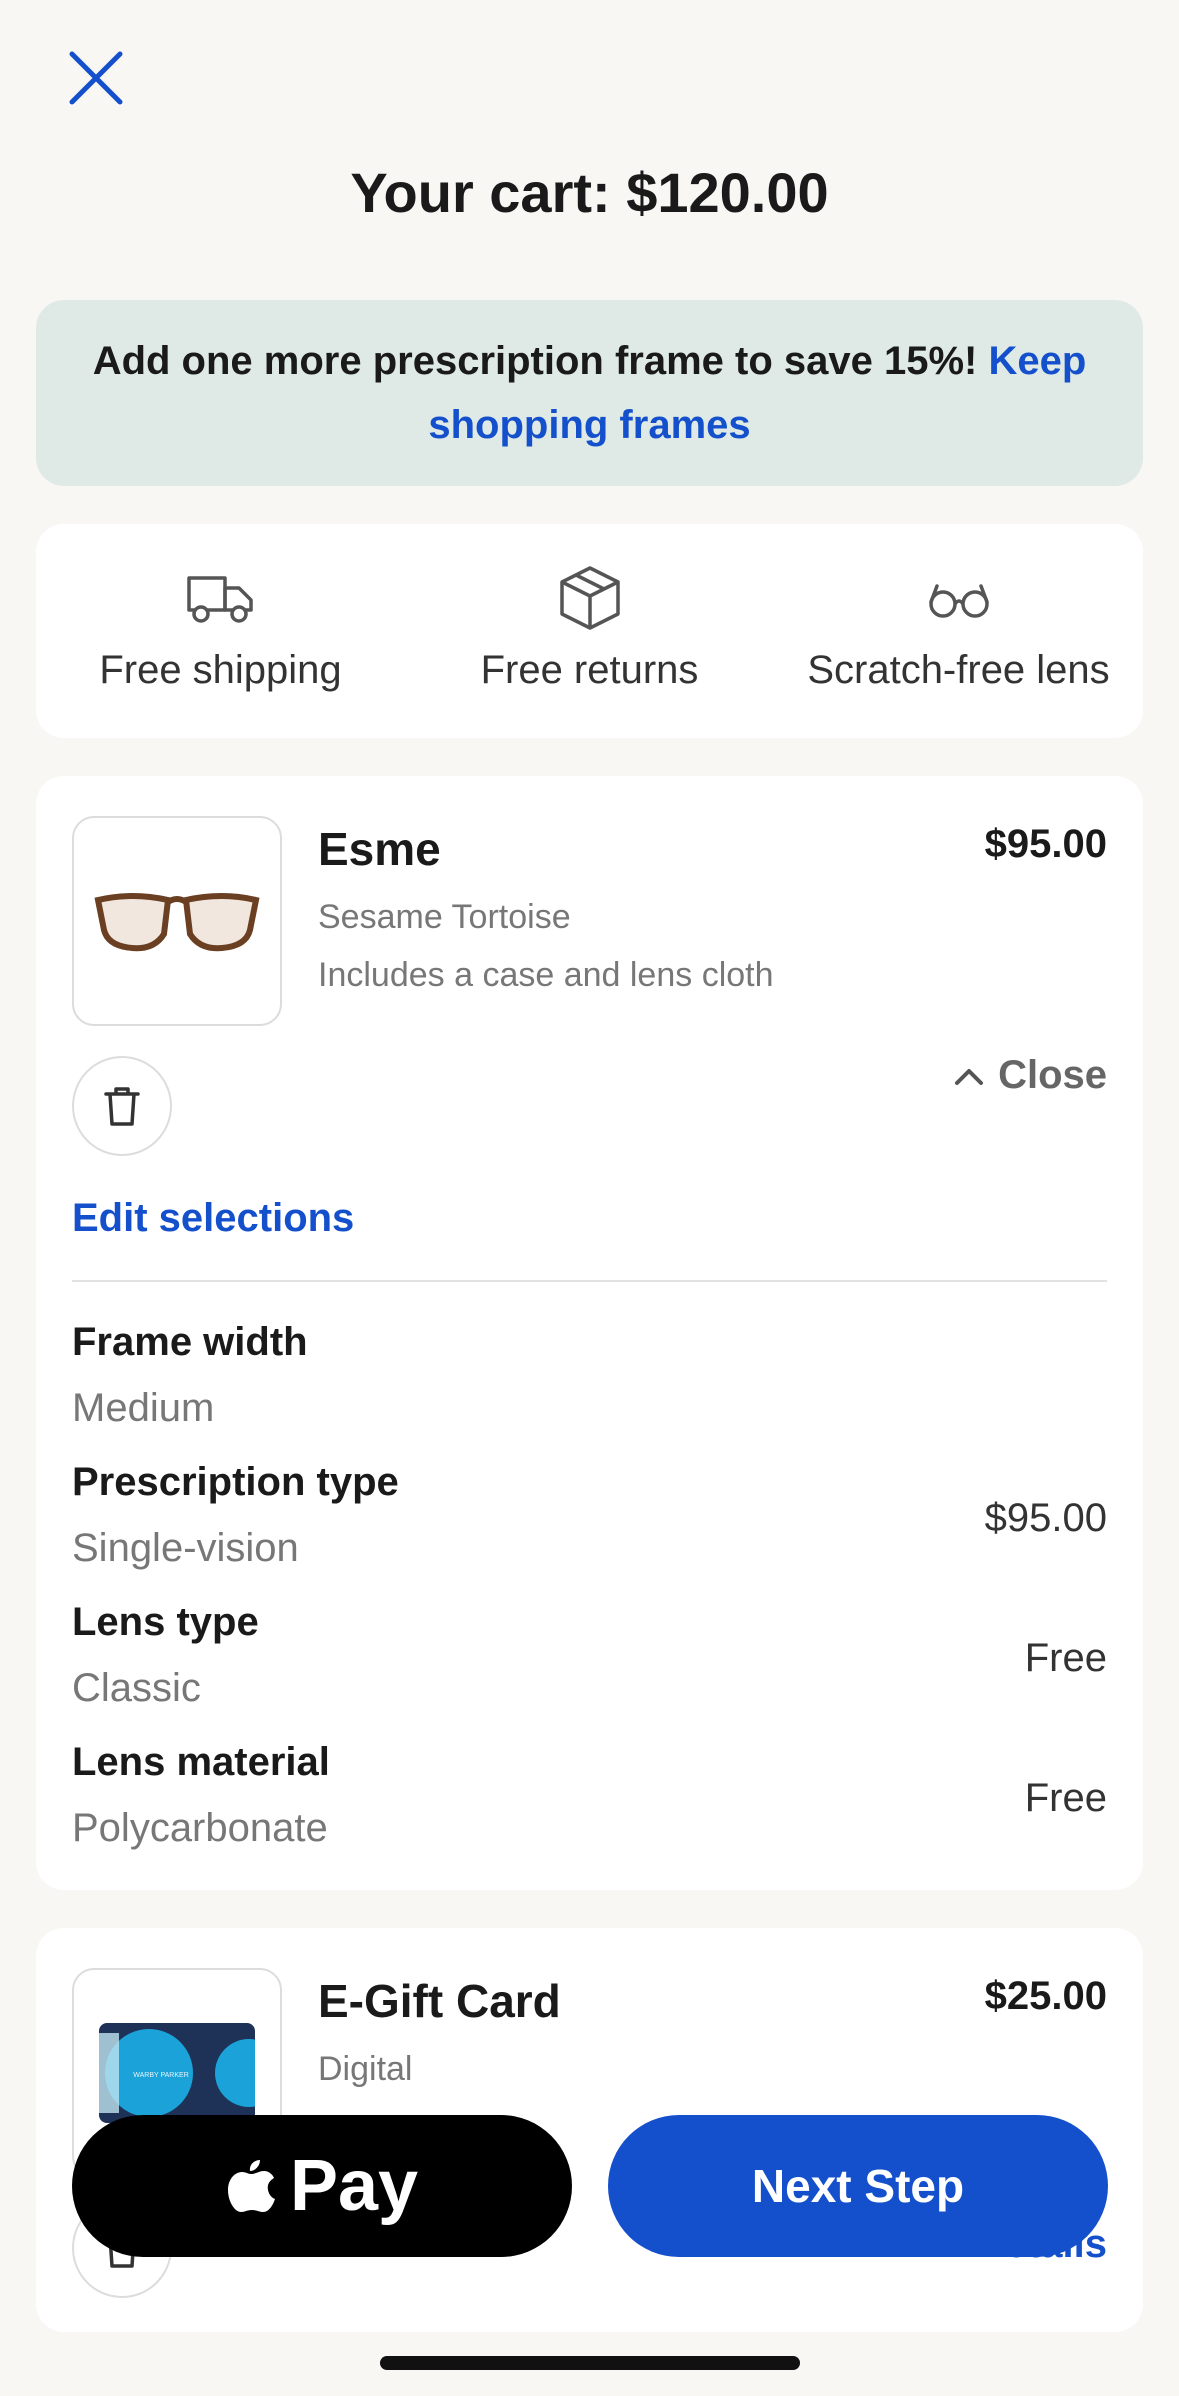 The image size is (1179, 2396). I want to click on close-icon, so click(96, 78).